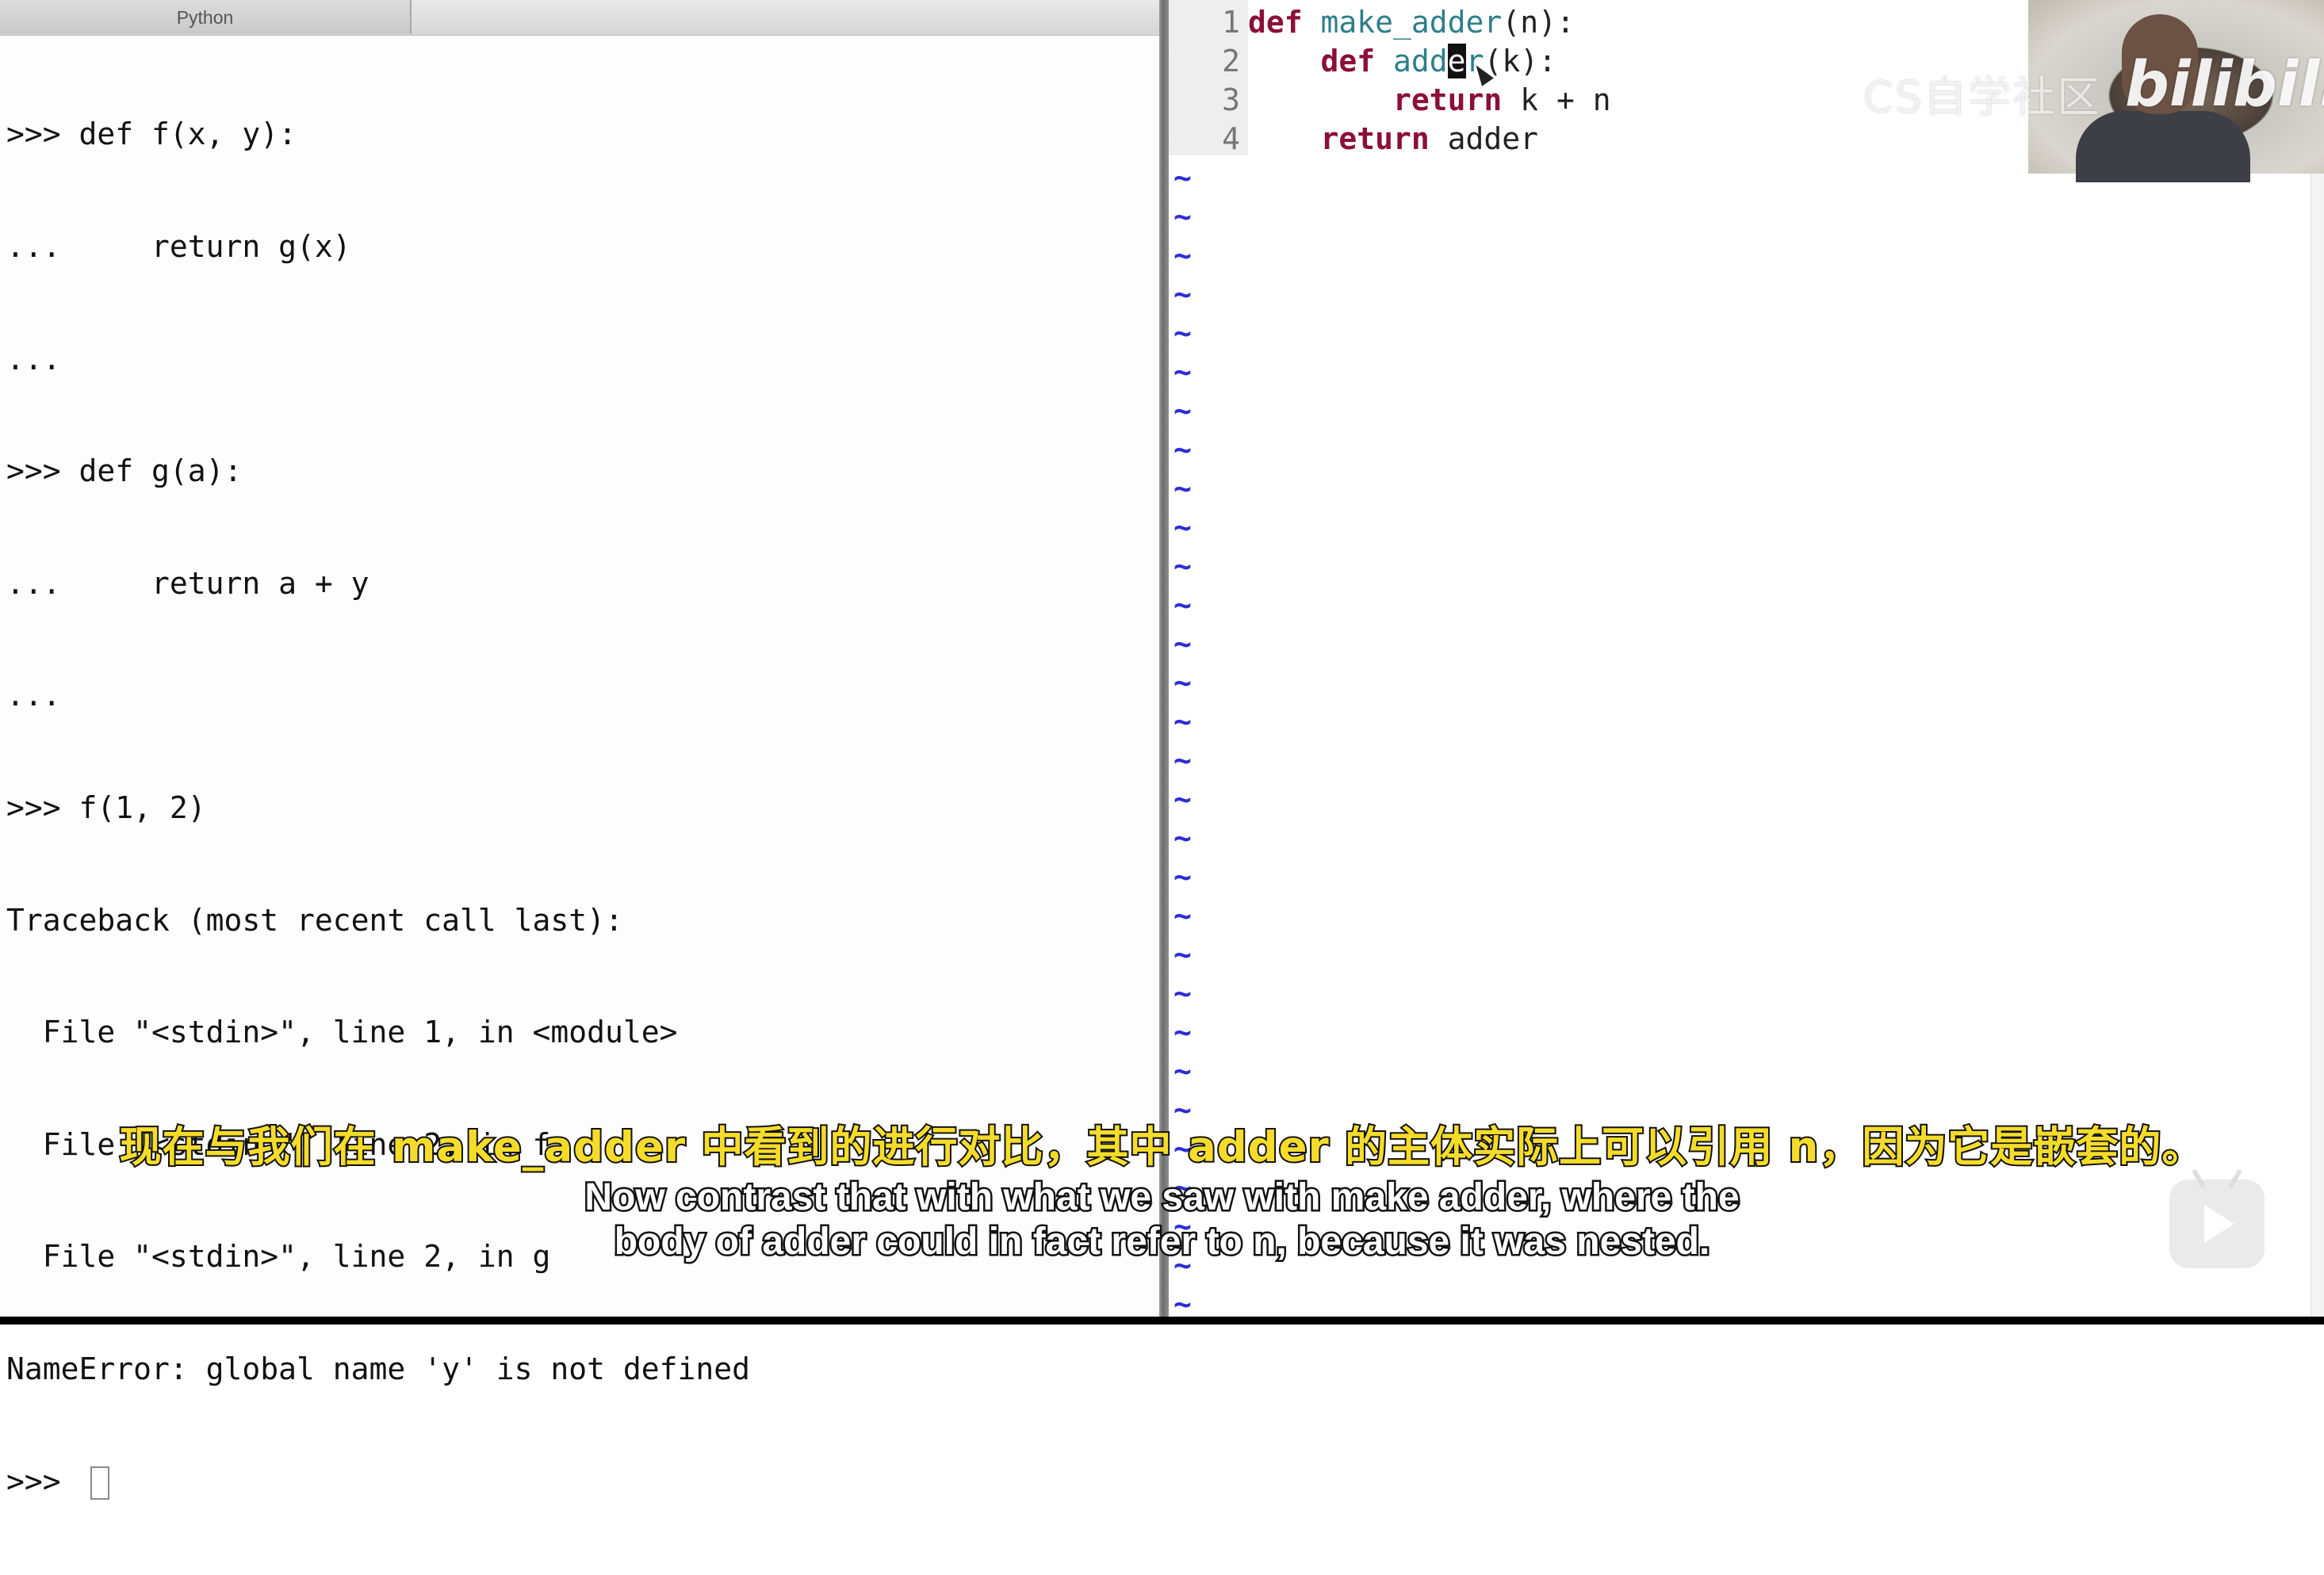 Image resolution: width=2324 pixels, height=1575 pixels. What do you see at coordinates (2163, 146) in the screenshot?
I see `presenter-body` at bounding box center [2163, 146].